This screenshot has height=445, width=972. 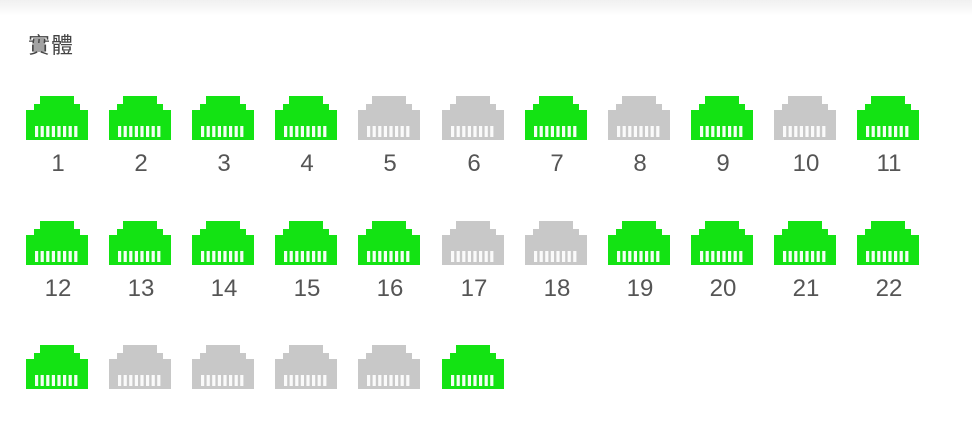 I want to click on port-number: 15, so click(x=307, y=288).